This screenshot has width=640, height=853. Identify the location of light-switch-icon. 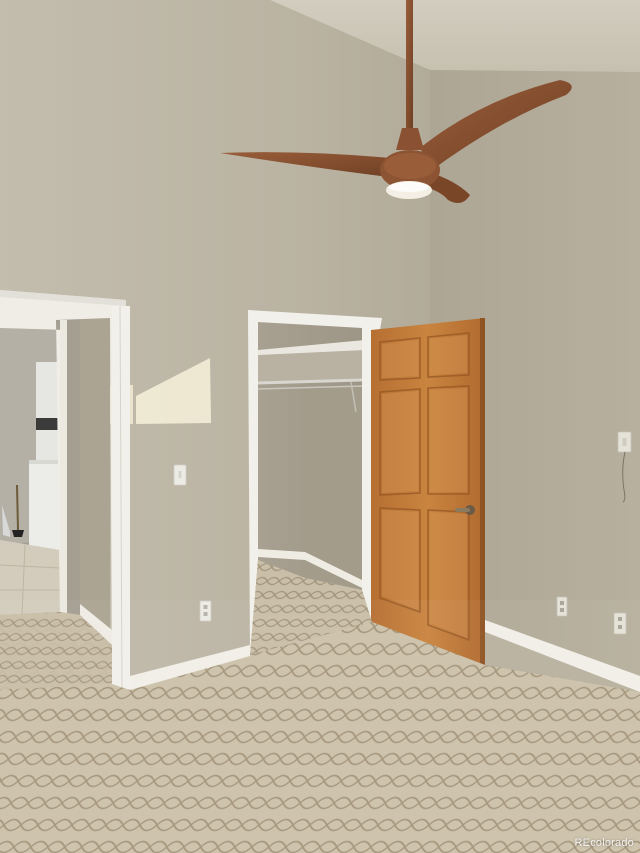
(180, 475).